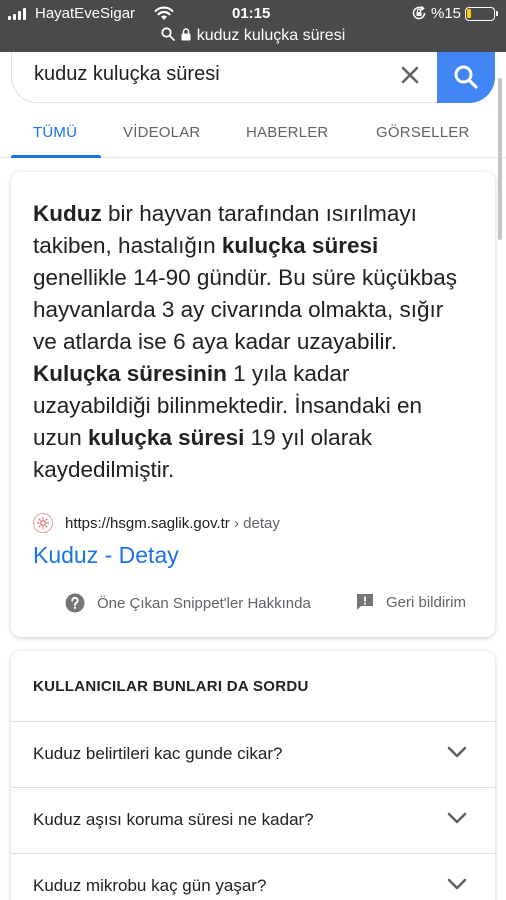  I want to click on search-input: kuduz kuluçka süresi, so click(127, 74).